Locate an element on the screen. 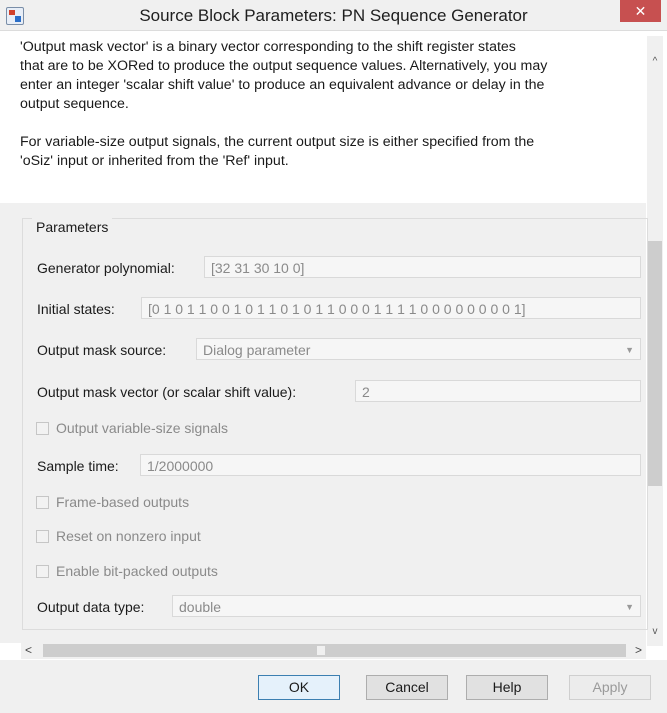 The image size is (667, 713). reset-nonzero-checkbox is located at coordinates (42, 536).